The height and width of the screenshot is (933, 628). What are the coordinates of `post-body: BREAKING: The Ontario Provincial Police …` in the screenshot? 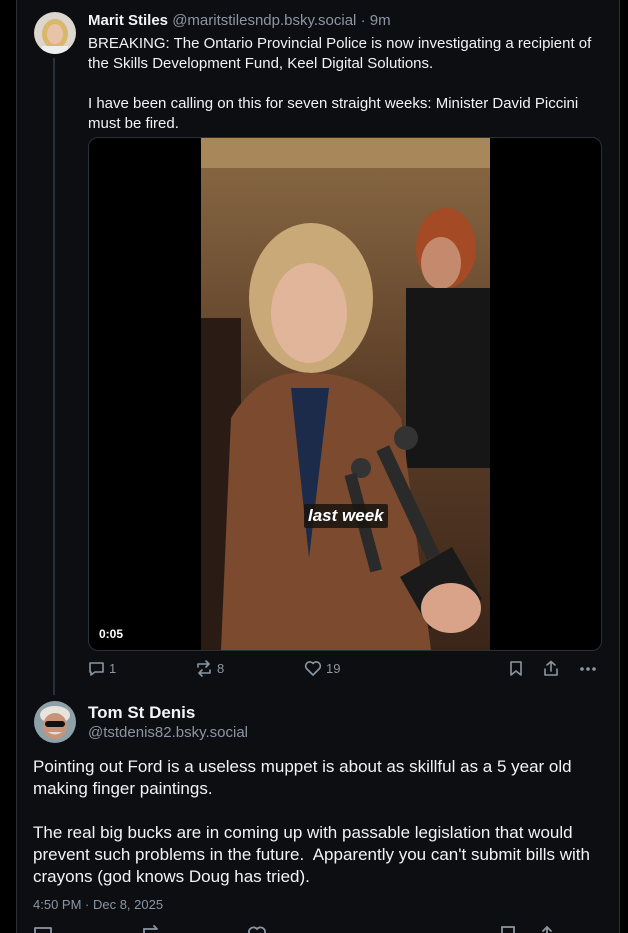 It's located at (340, 83).